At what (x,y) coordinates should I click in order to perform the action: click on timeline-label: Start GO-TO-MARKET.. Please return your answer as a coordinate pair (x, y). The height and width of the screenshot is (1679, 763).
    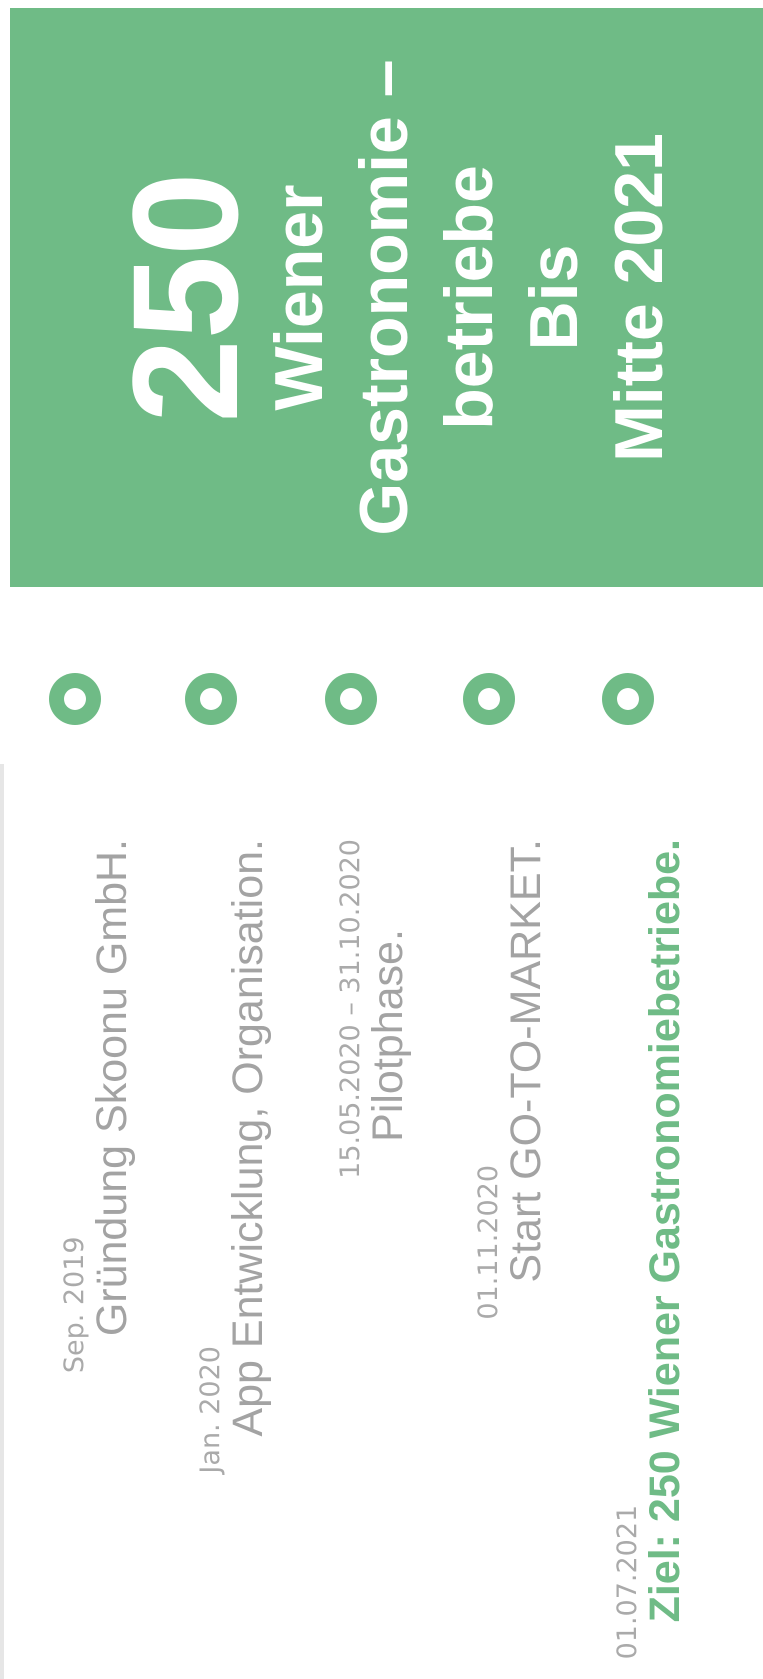
    Looking at the image, I should click on (525, 1061).